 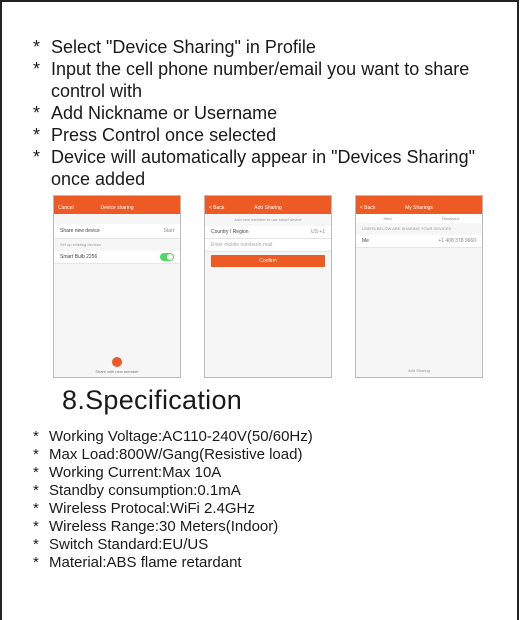 I want to click on contact-input: Enter mobile number/e-mail, so click(x=268, y=245).